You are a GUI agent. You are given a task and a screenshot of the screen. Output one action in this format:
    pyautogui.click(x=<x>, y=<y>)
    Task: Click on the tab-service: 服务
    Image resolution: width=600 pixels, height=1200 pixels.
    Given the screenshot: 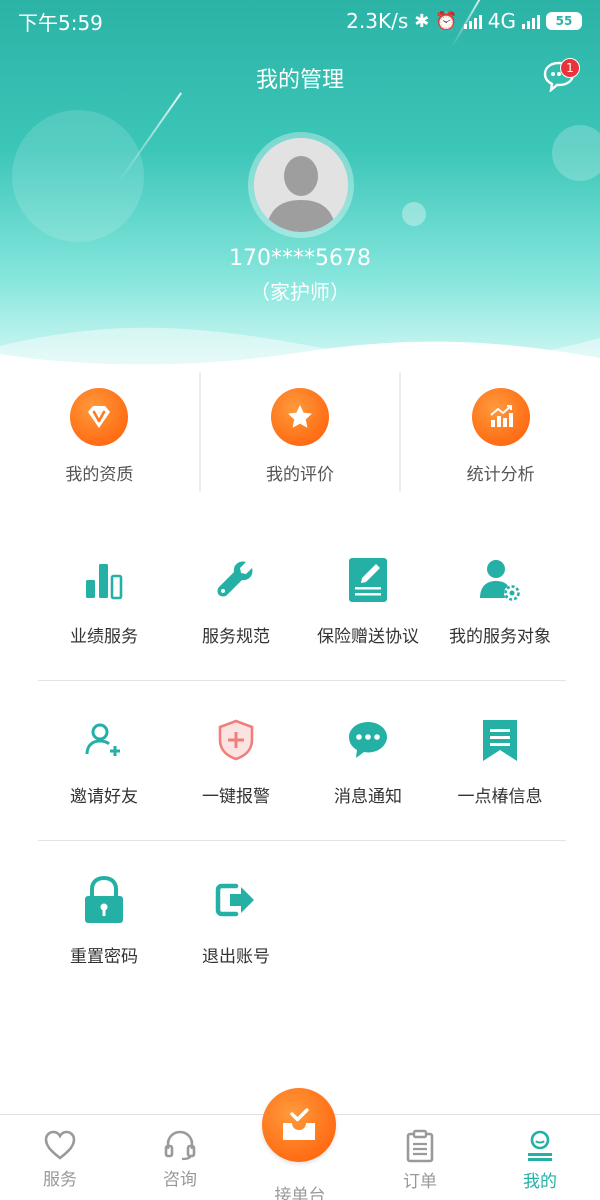 What is the action you would take?
    pyautogui.click(x=60, y=1157)
    